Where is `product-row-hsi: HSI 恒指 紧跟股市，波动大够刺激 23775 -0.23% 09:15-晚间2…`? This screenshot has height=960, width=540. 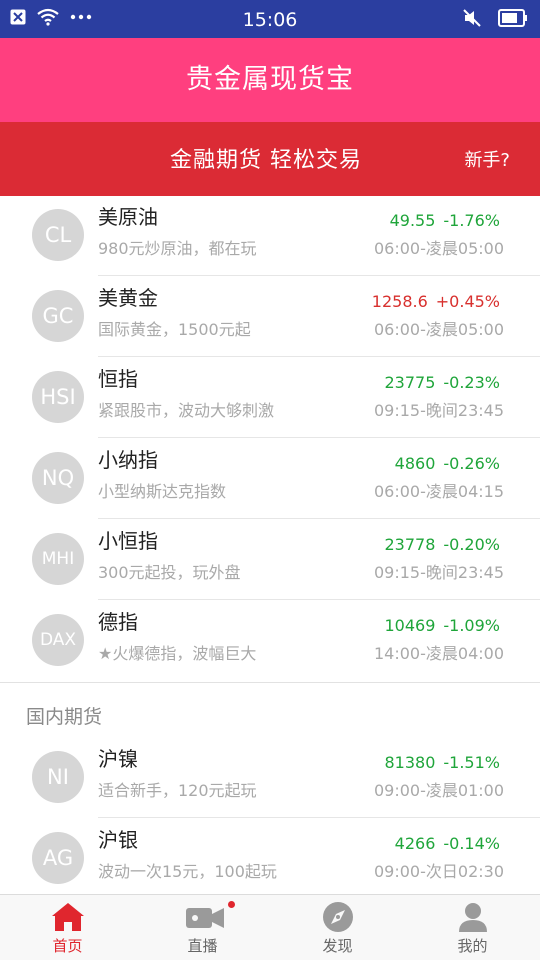
product-row-hsi: HSI 恒指 紧跟股市，波动大够刺激 23775 -0.23% 09:15-晚间2… is located at coordinates (270, 397).